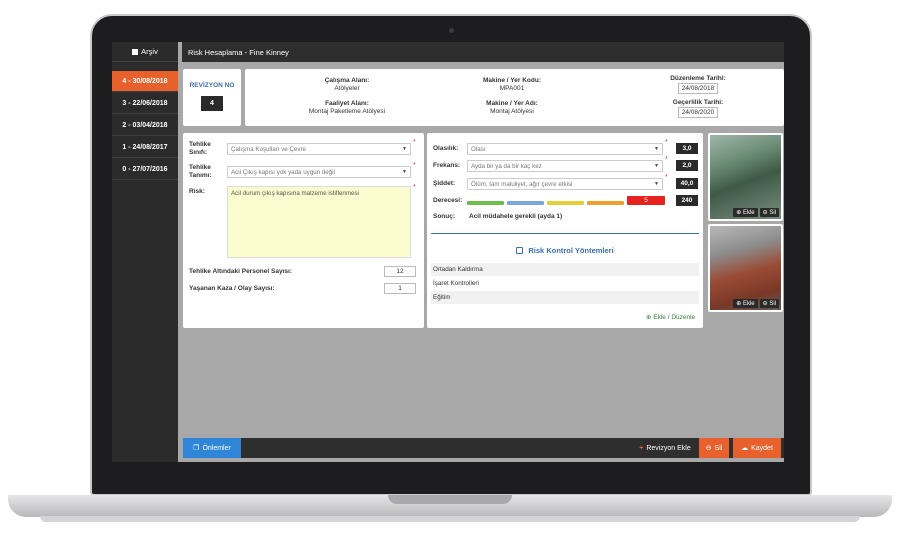 The width and height of the screenshot is (900, 540). I want to click on revision-item: 1 - 24/08/2017, so click(145, 147).